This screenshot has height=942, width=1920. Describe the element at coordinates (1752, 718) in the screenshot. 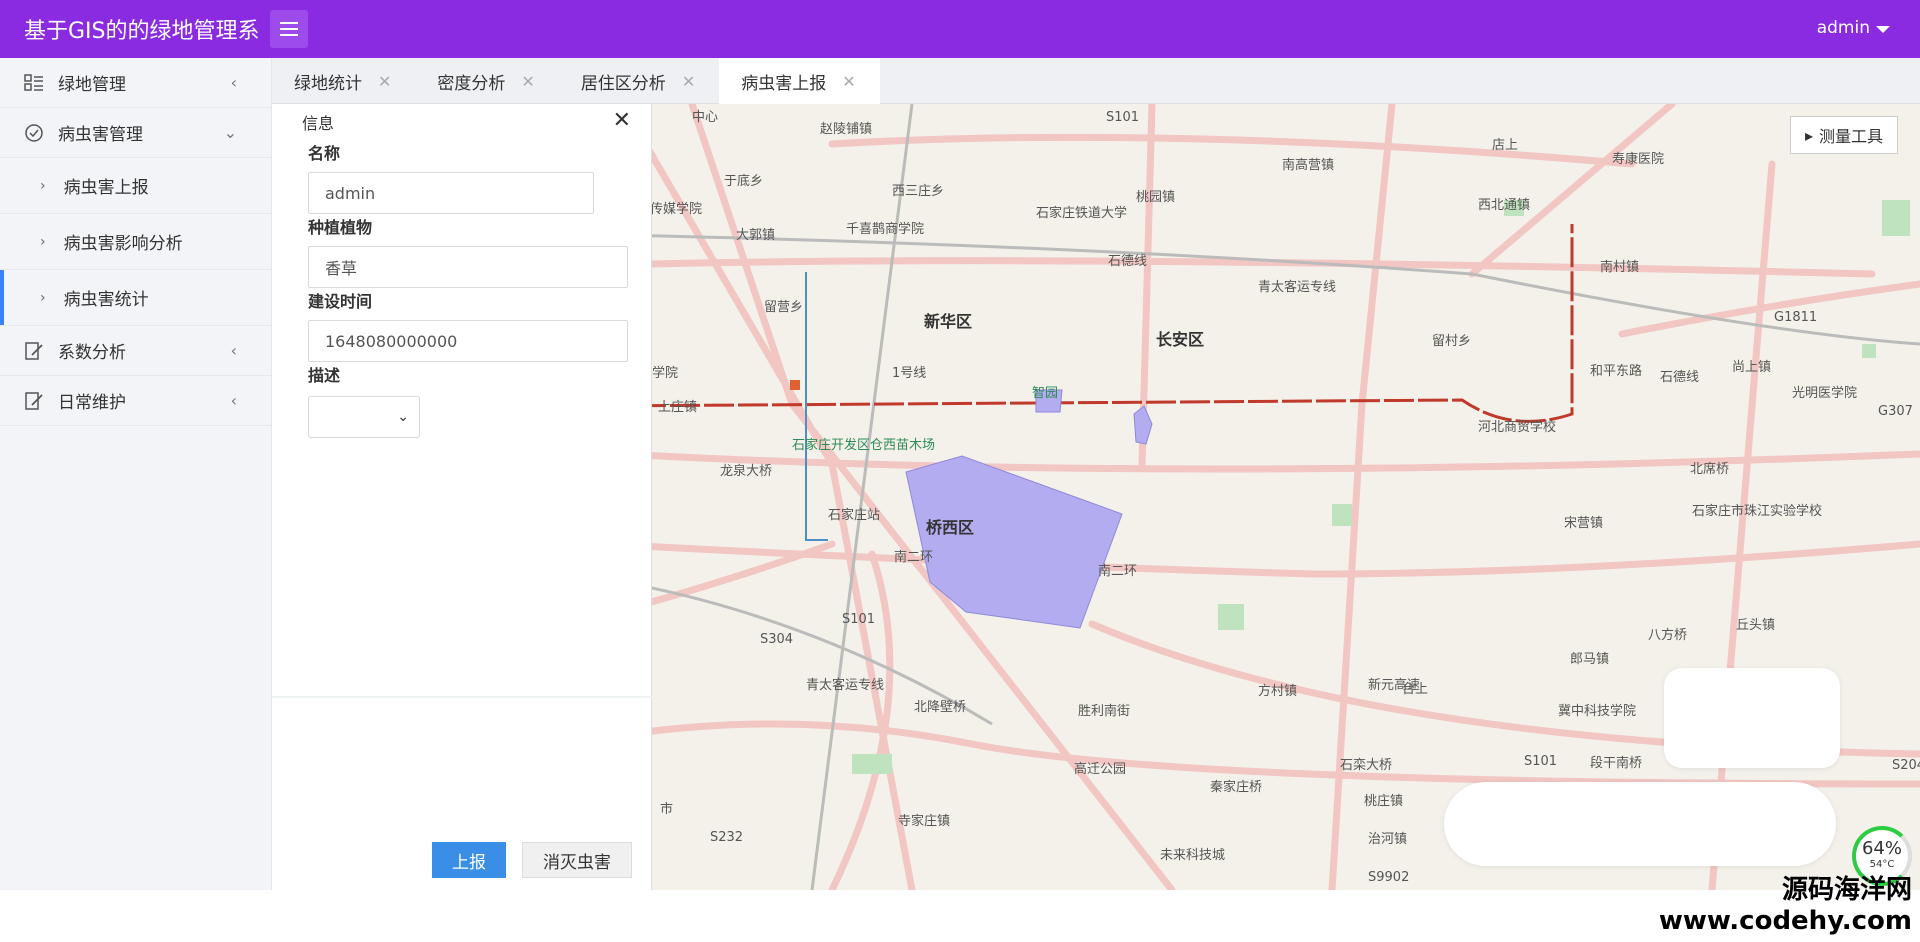

I see `floating-card` at that location.